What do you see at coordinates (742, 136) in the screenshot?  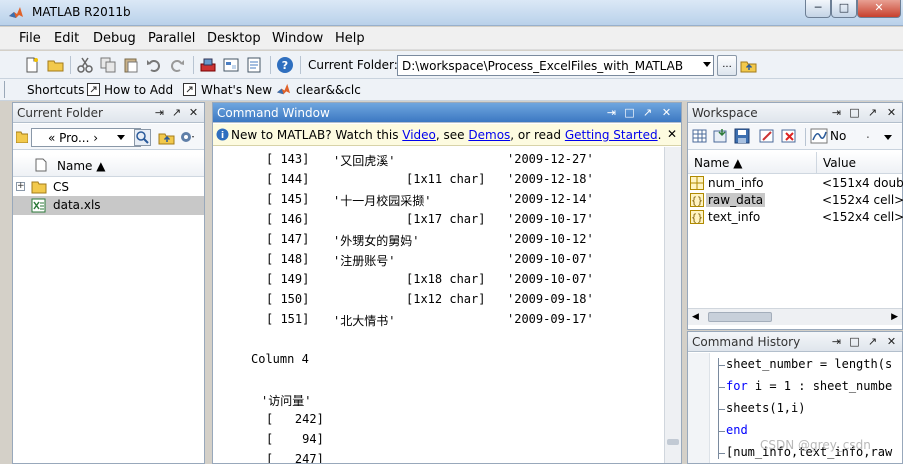 I see `save-workspace-icon` at bounding box center [742, 136].